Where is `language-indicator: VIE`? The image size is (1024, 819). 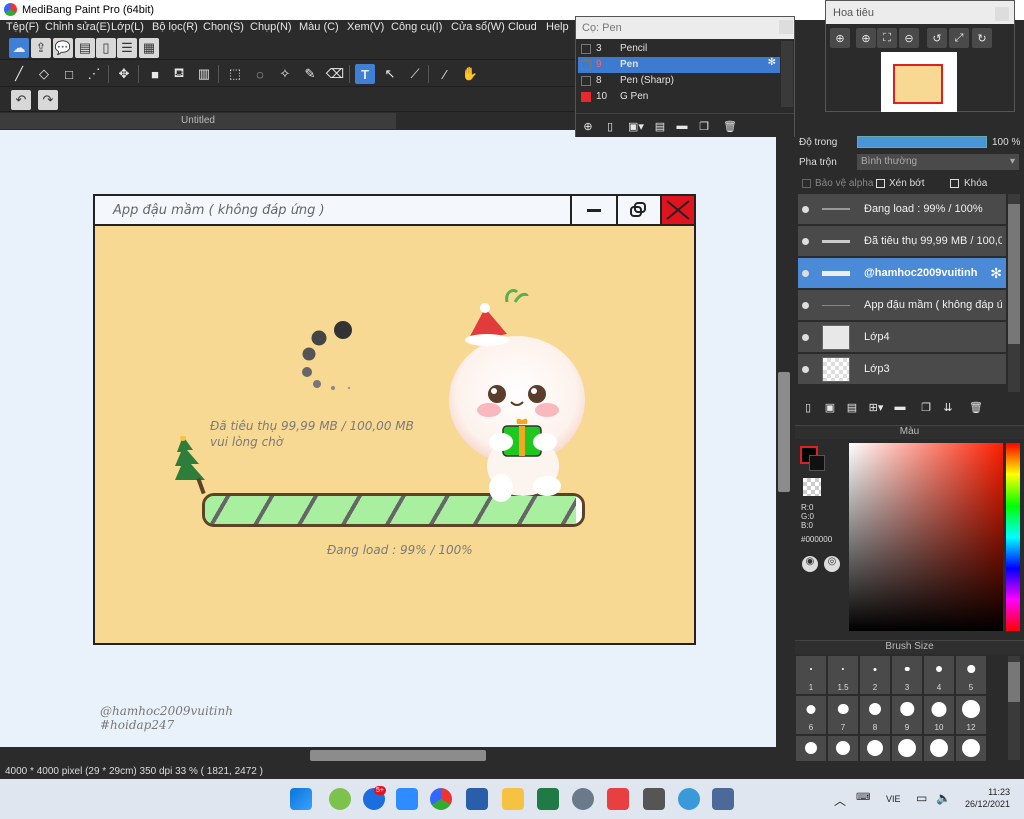
language-indicator: VIE is located at coordinates (893, 799).